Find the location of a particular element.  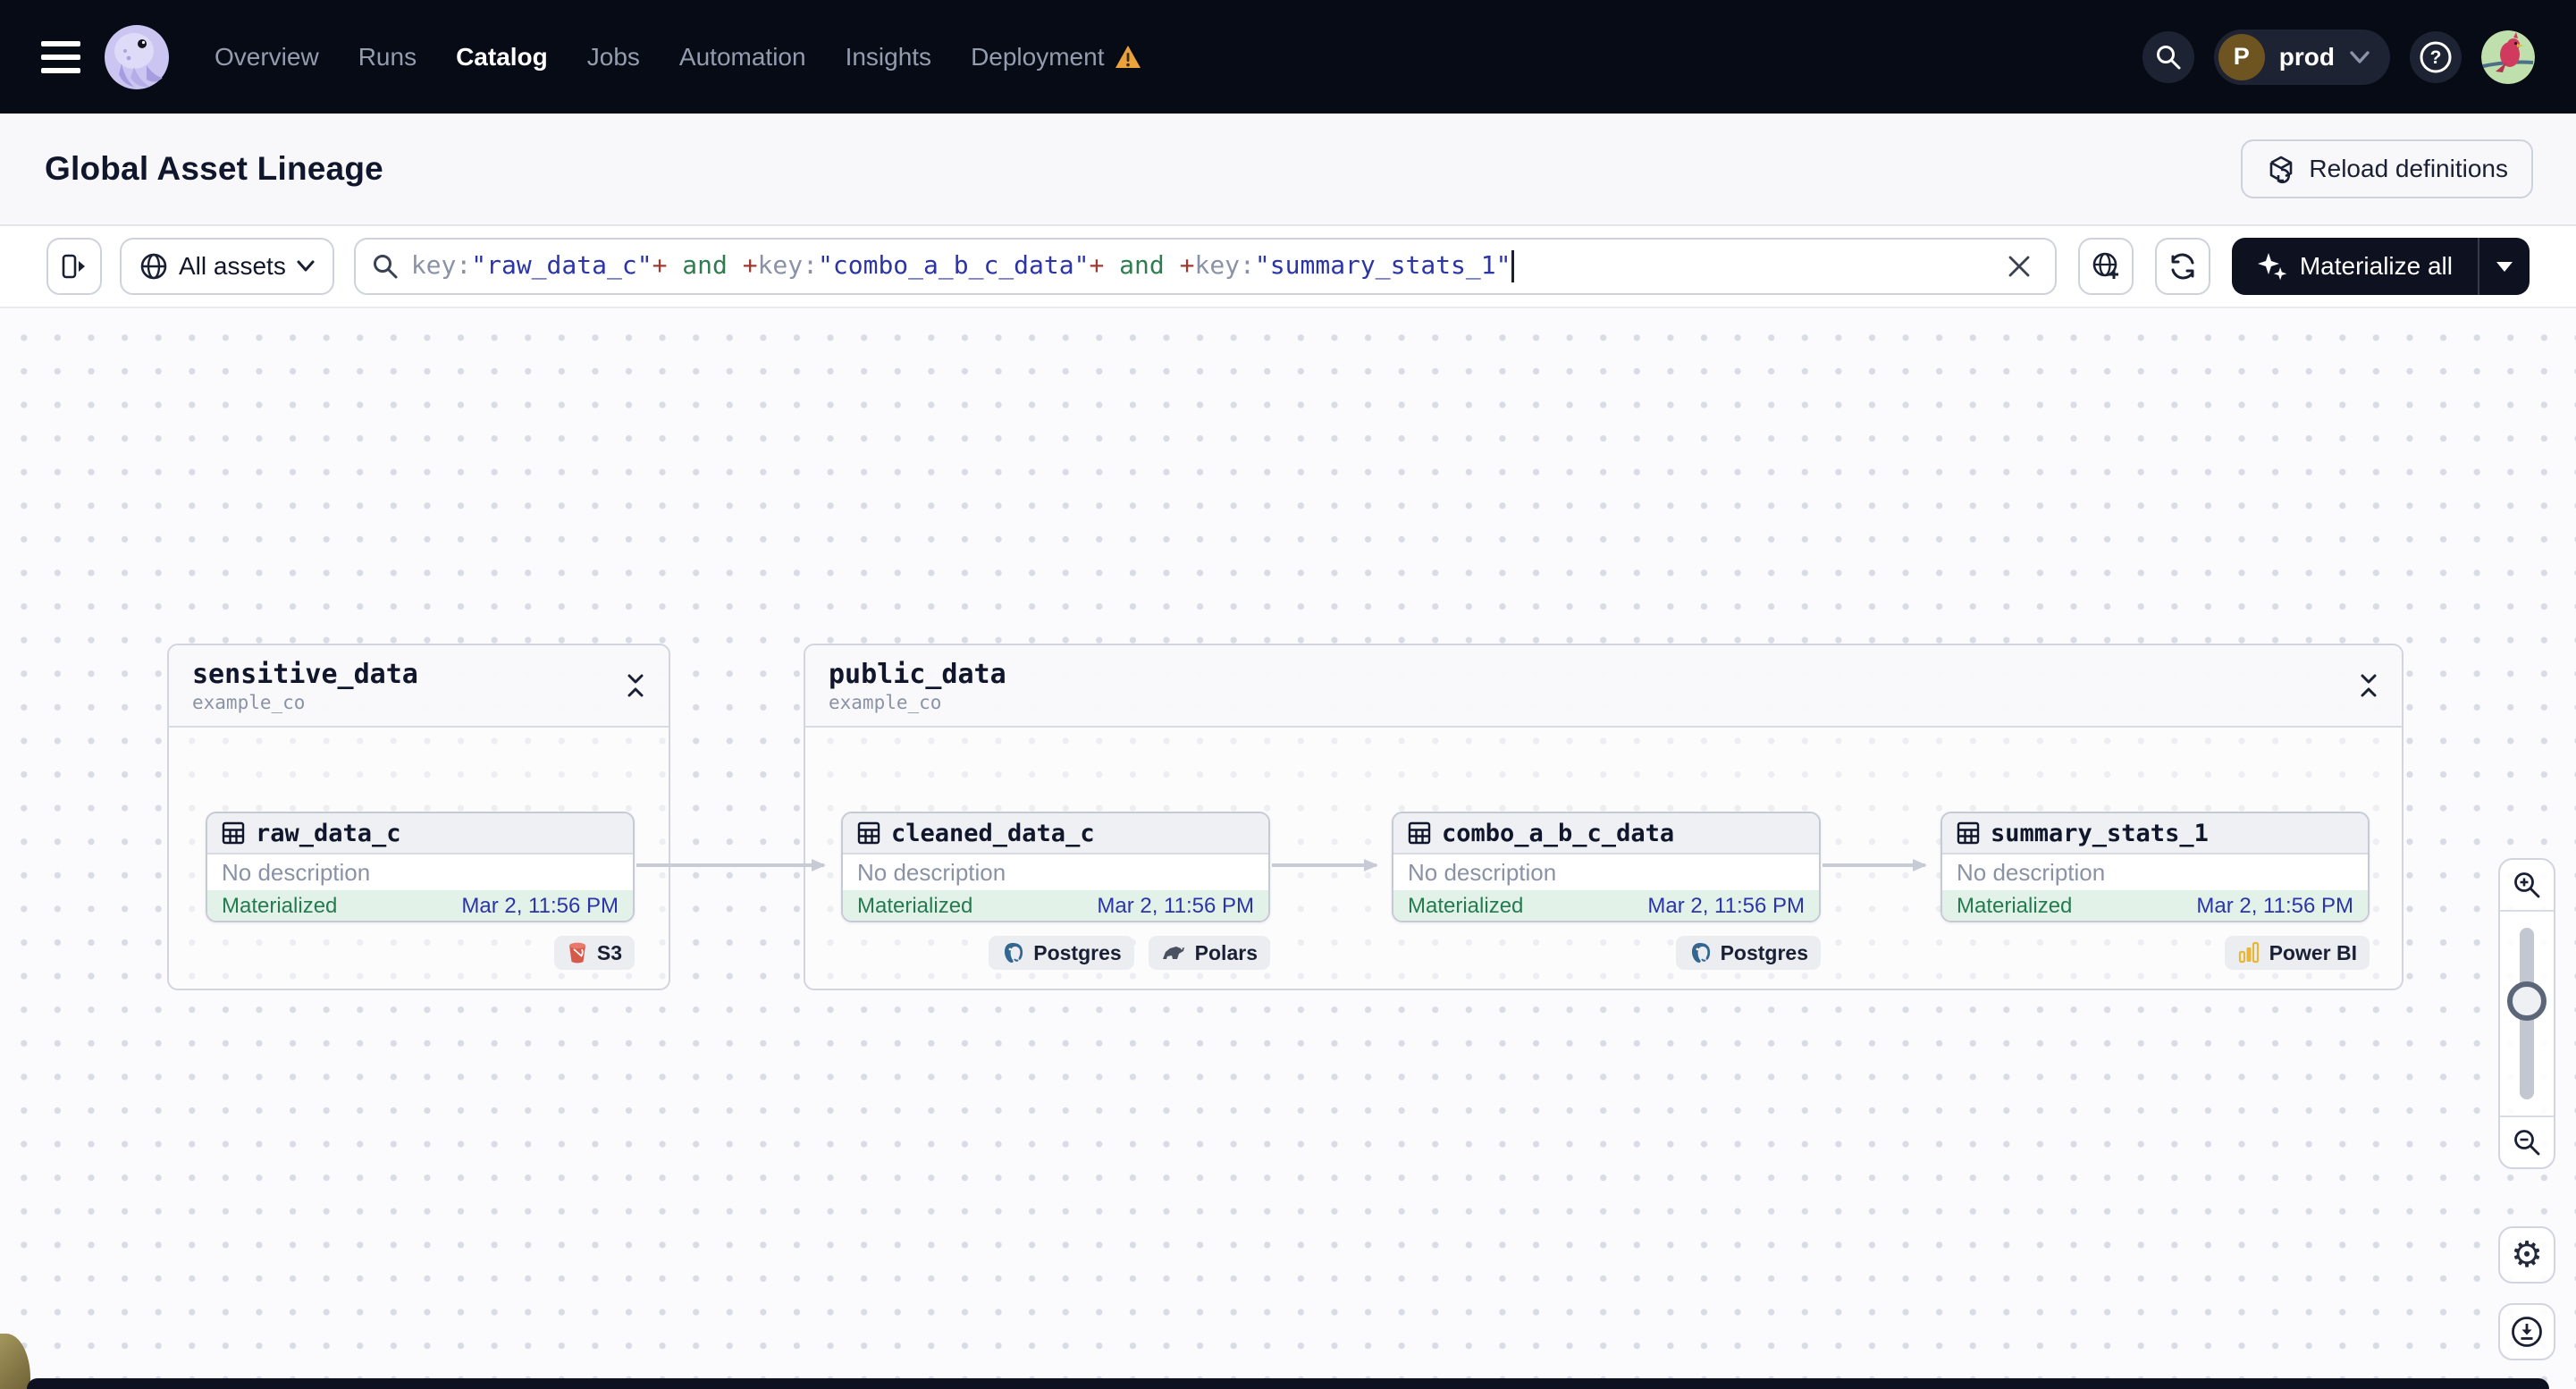

dagster-logo-icon is located at coordinates (137, 57).